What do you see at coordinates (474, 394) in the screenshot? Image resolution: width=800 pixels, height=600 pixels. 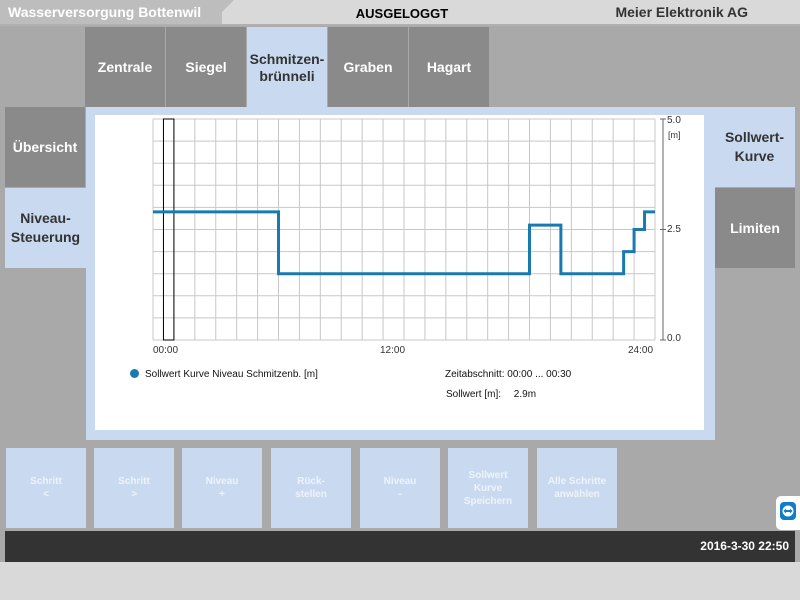 I see `sollwert-label: Sollwert [m]:` at bounding box center [474, 394].